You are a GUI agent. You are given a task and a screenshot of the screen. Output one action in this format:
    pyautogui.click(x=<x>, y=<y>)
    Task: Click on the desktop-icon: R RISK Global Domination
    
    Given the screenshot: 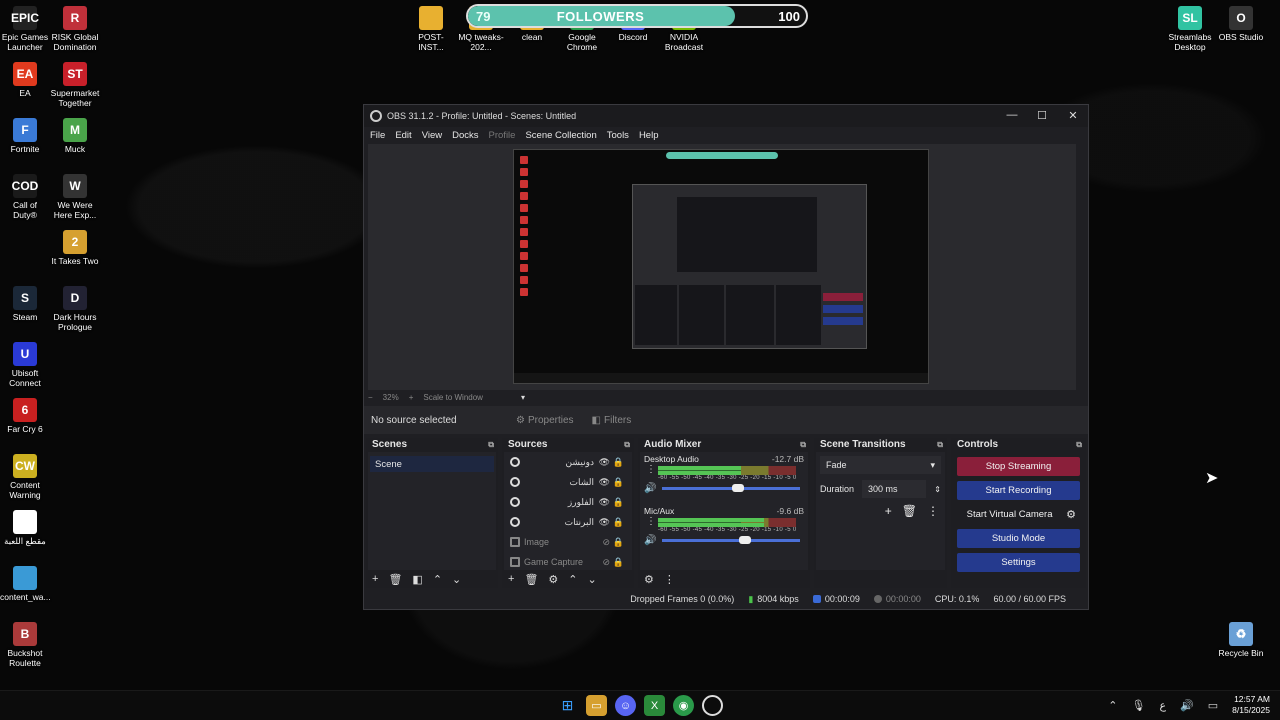 What is the action you would take?
    pyautogui.click(x=75, y=29)
    